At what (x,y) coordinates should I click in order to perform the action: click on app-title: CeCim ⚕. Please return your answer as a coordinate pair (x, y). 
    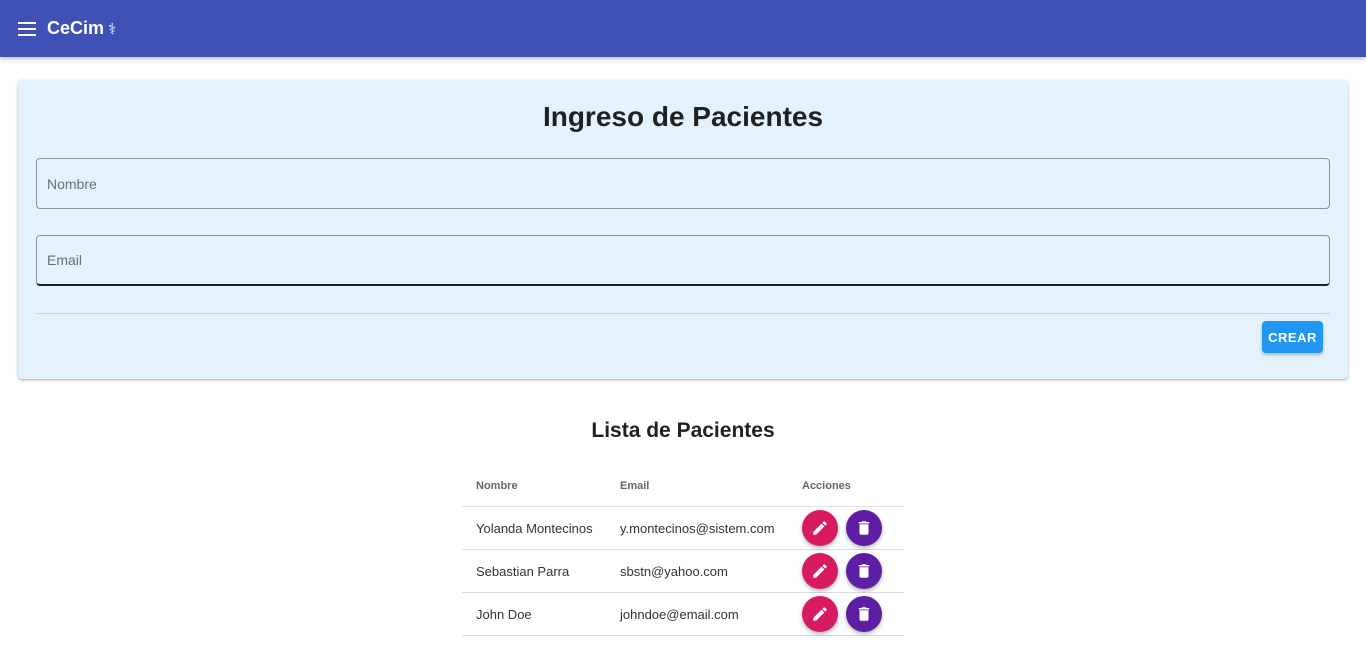
    Looking at the image, I should click on (81, 28).